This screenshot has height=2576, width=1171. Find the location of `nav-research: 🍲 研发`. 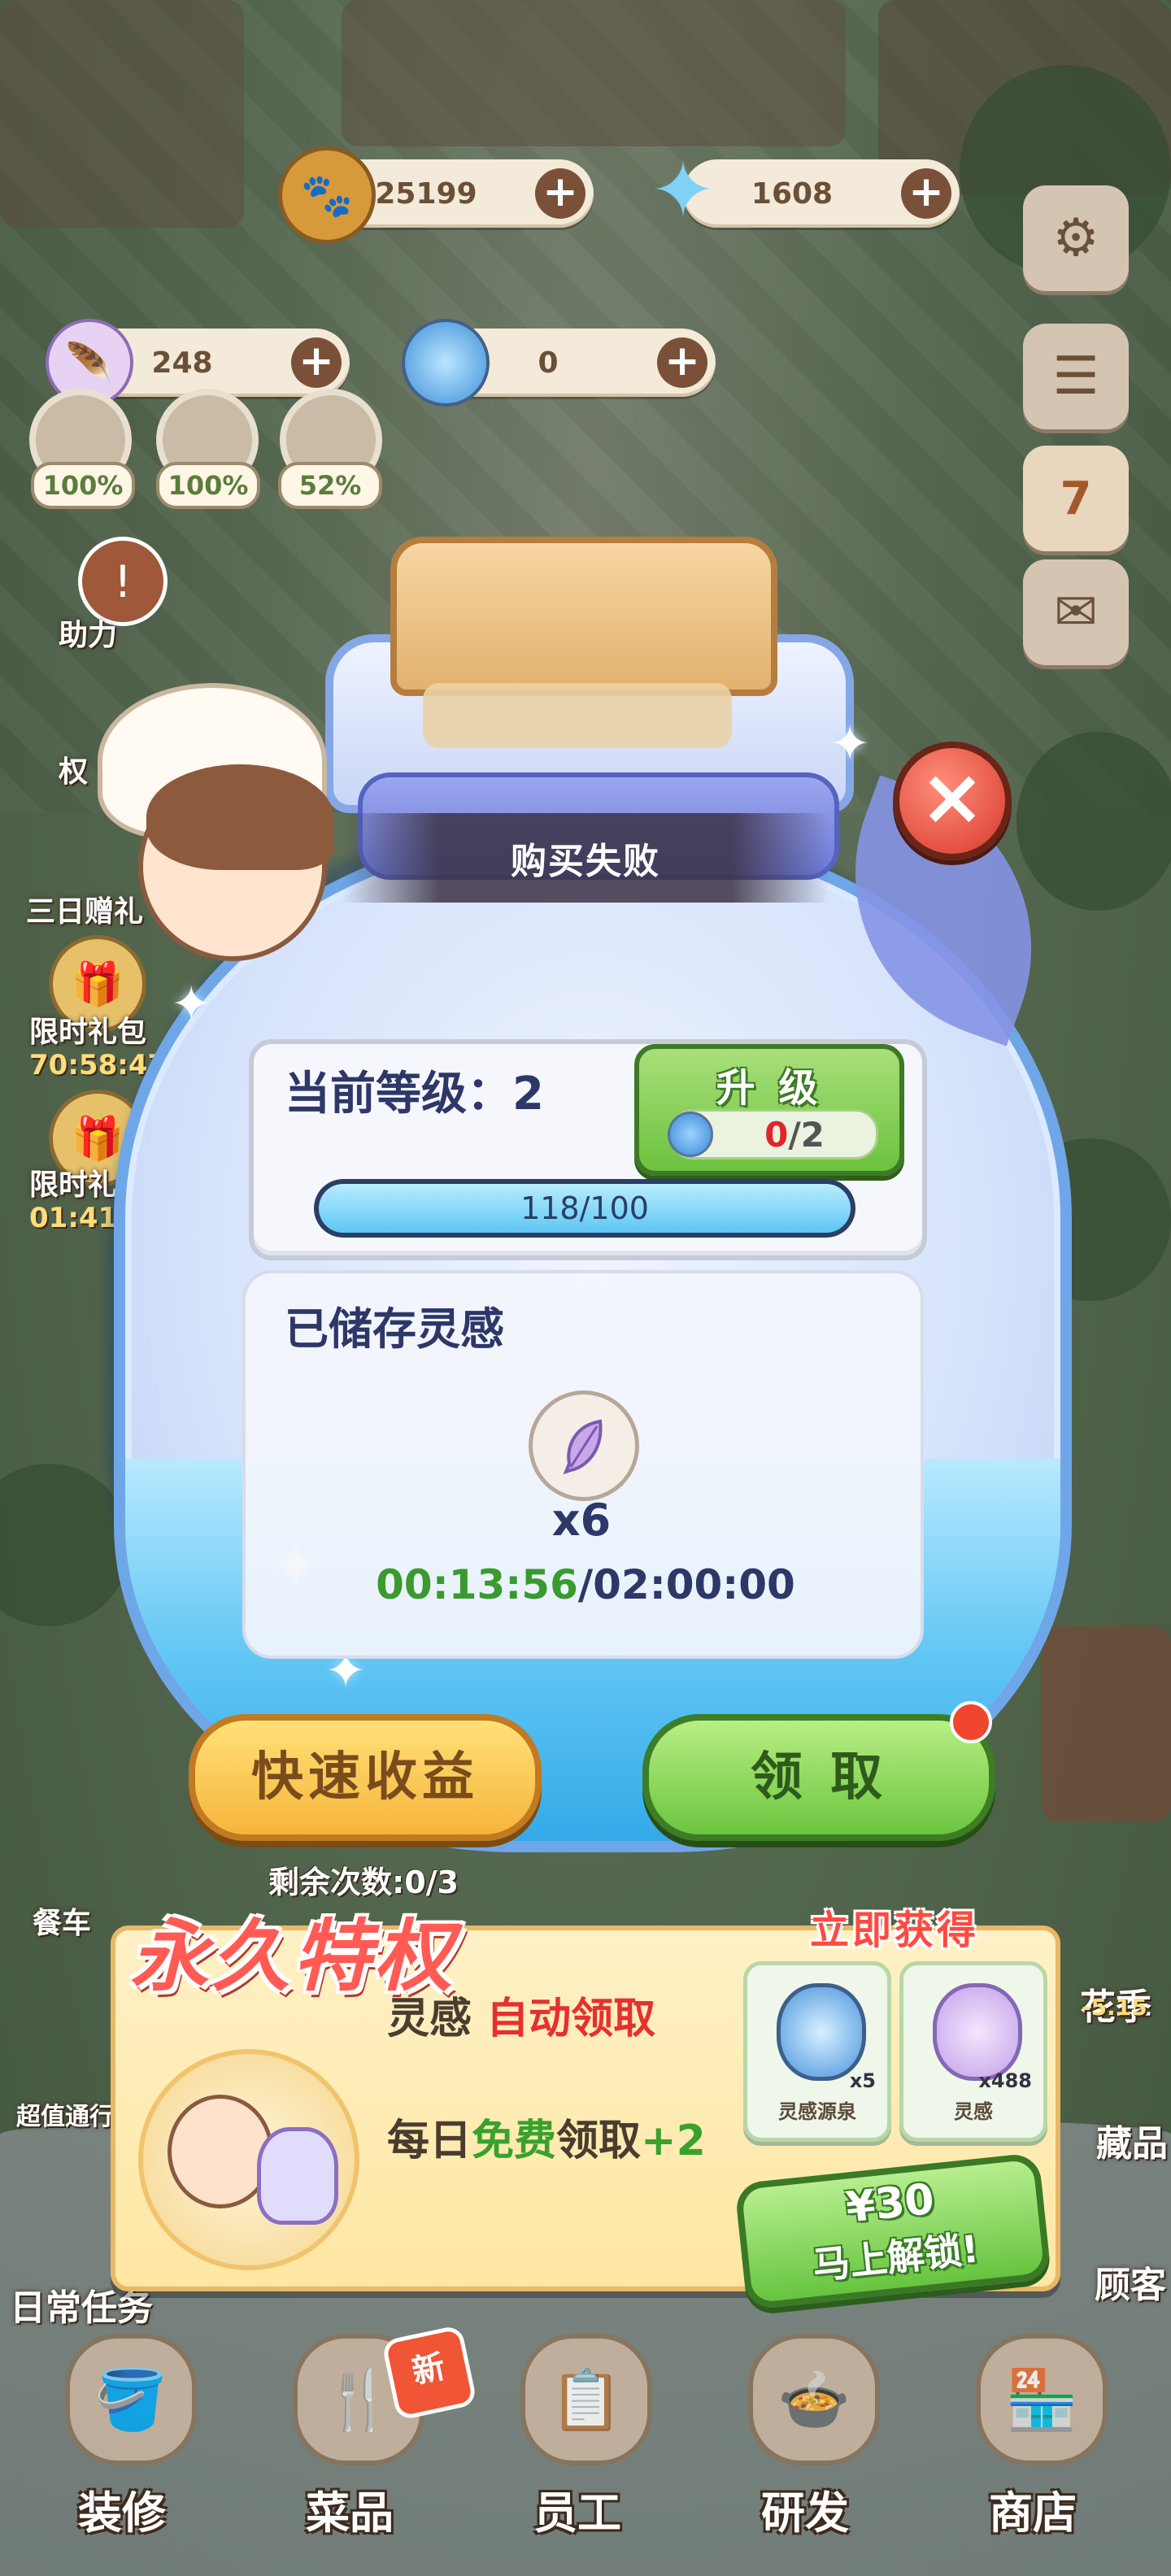

nav-research: 🍲 研发 is located at coordinates (806, 2443).